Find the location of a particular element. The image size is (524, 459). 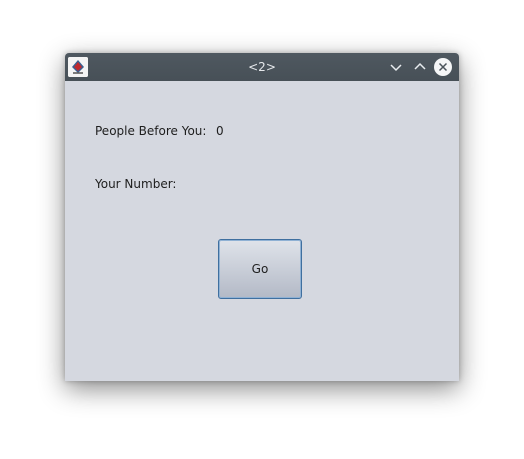

java-app-icon is located at coordinates (78, 67).